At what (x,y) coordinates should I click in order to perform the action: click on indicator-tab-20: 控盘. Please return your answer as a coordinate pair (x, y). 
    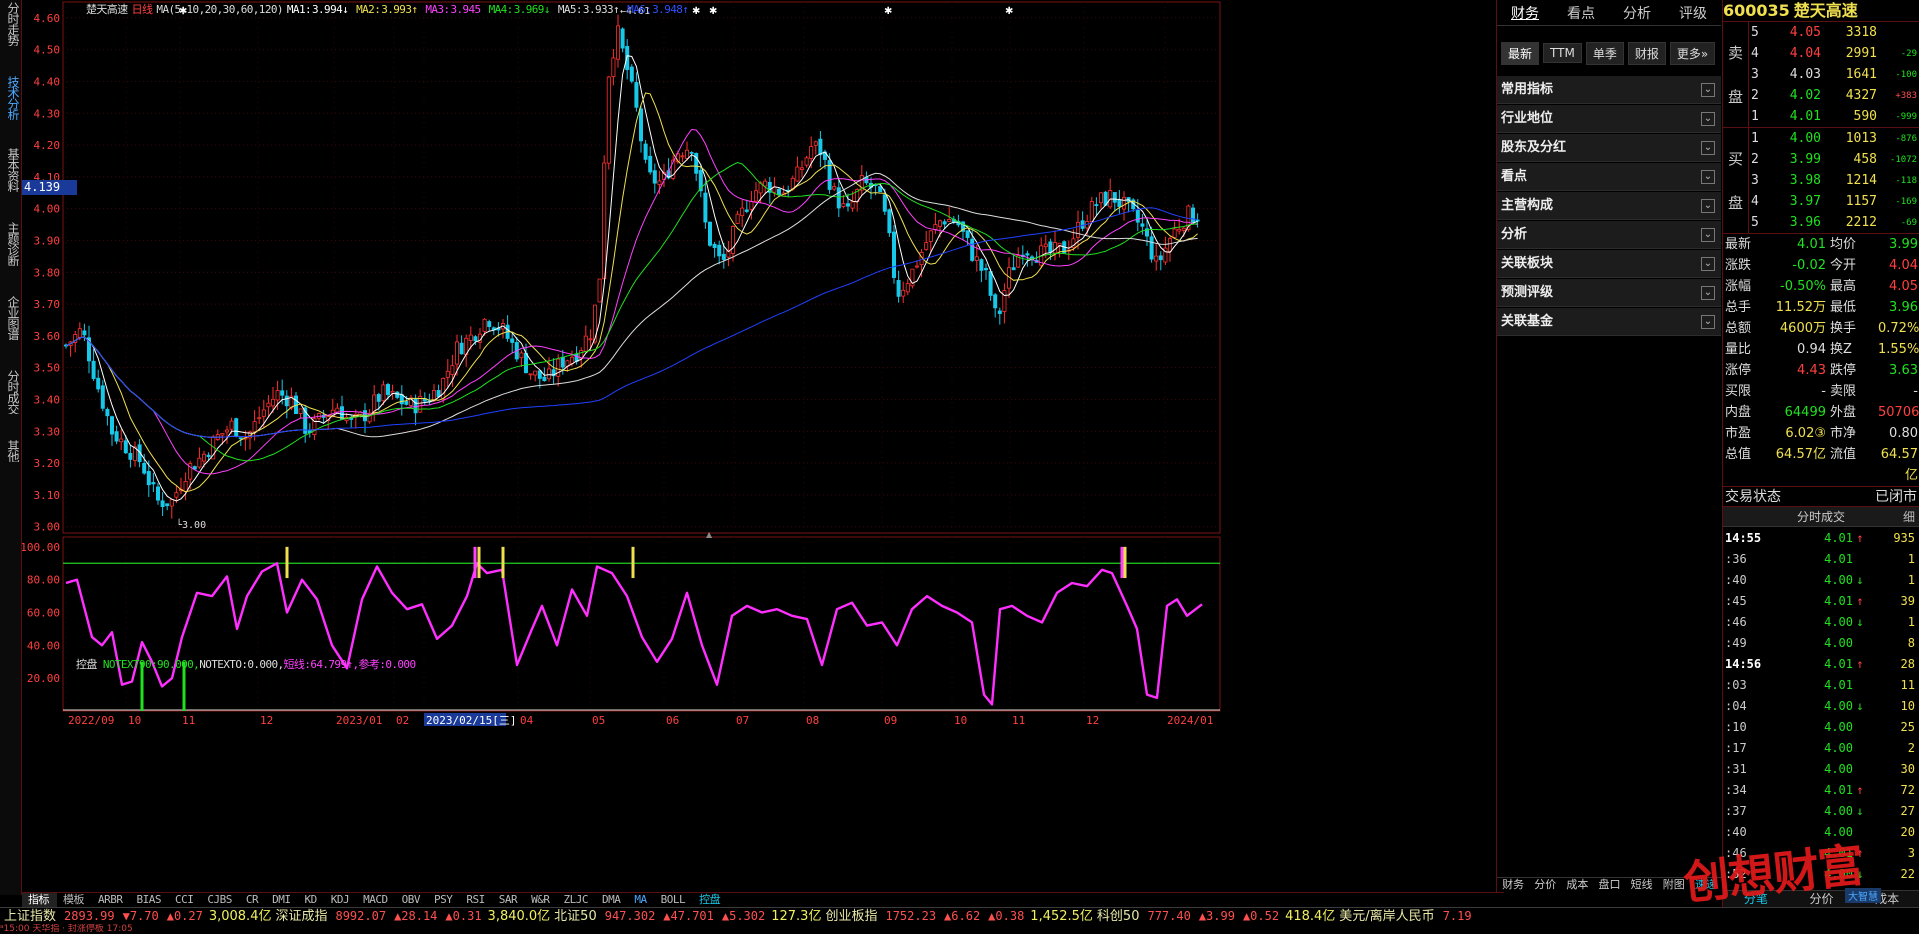
    Looking at the image, I should click on (710, 900).